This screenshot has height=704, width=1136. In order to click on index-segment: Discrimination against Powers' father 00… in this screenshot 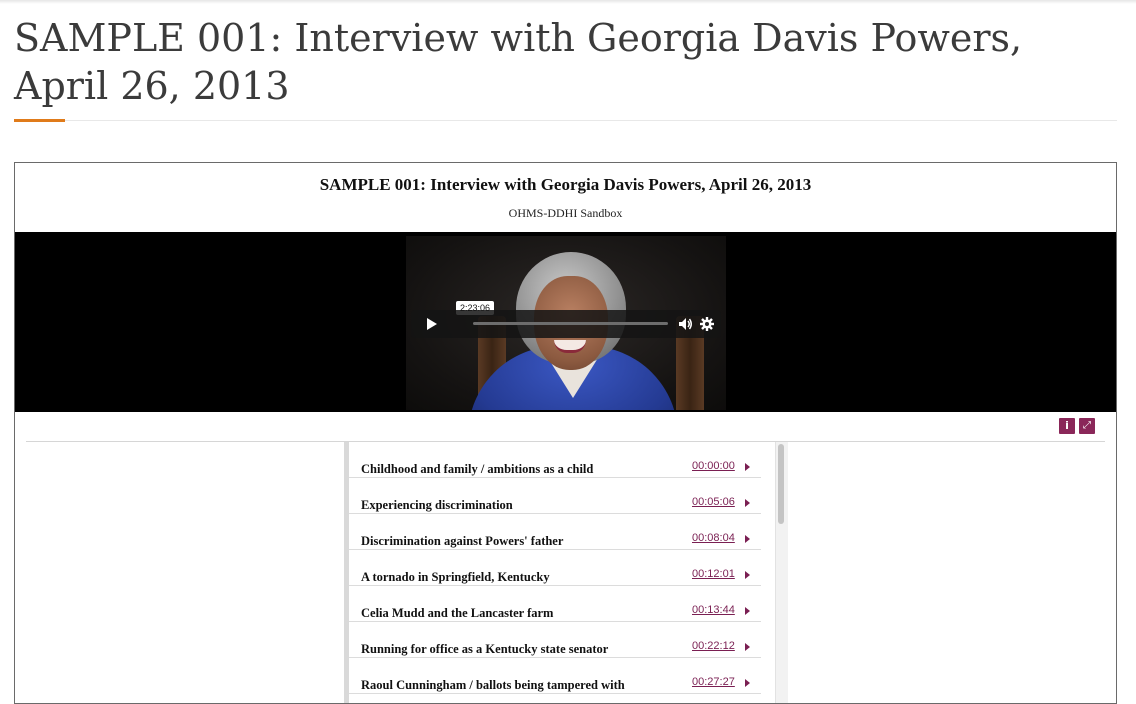, I will do `click(555, 532)`.